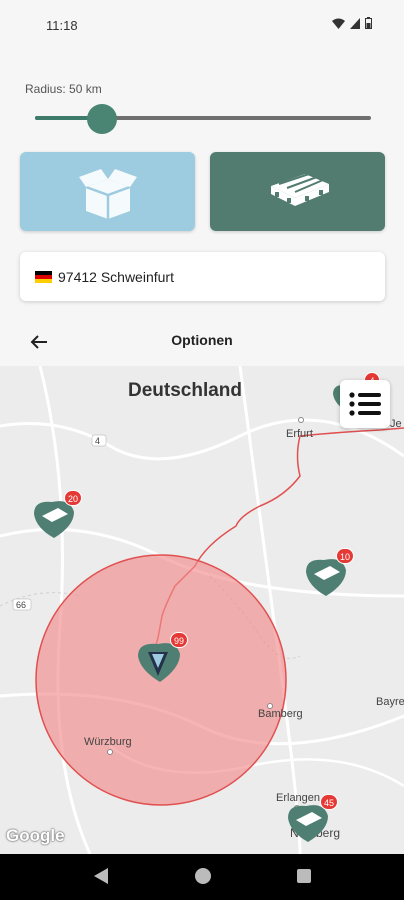  I want to click on marker-count: 20, so click(73, 498).